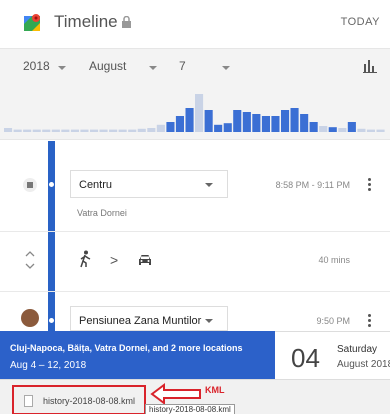  What do you see at coordinates (149, 184) in the screenshot?
I see `place-select-centru: Centru` at bounding box center [149, 184].